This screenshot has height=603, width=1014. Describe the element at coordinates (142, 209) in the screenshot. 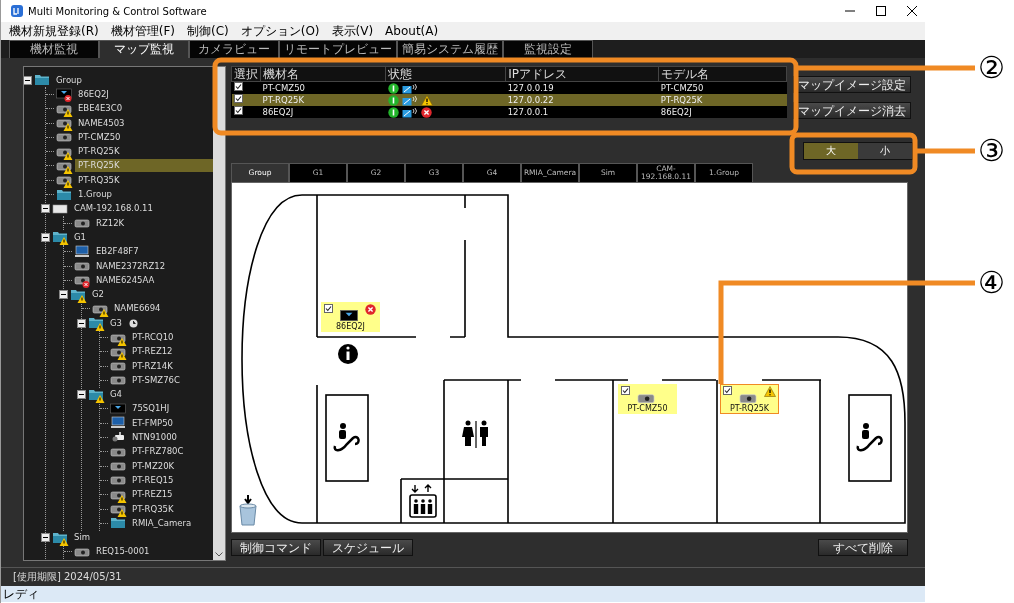

I see `tree-item: CAM-192.168.0.11` at that location.